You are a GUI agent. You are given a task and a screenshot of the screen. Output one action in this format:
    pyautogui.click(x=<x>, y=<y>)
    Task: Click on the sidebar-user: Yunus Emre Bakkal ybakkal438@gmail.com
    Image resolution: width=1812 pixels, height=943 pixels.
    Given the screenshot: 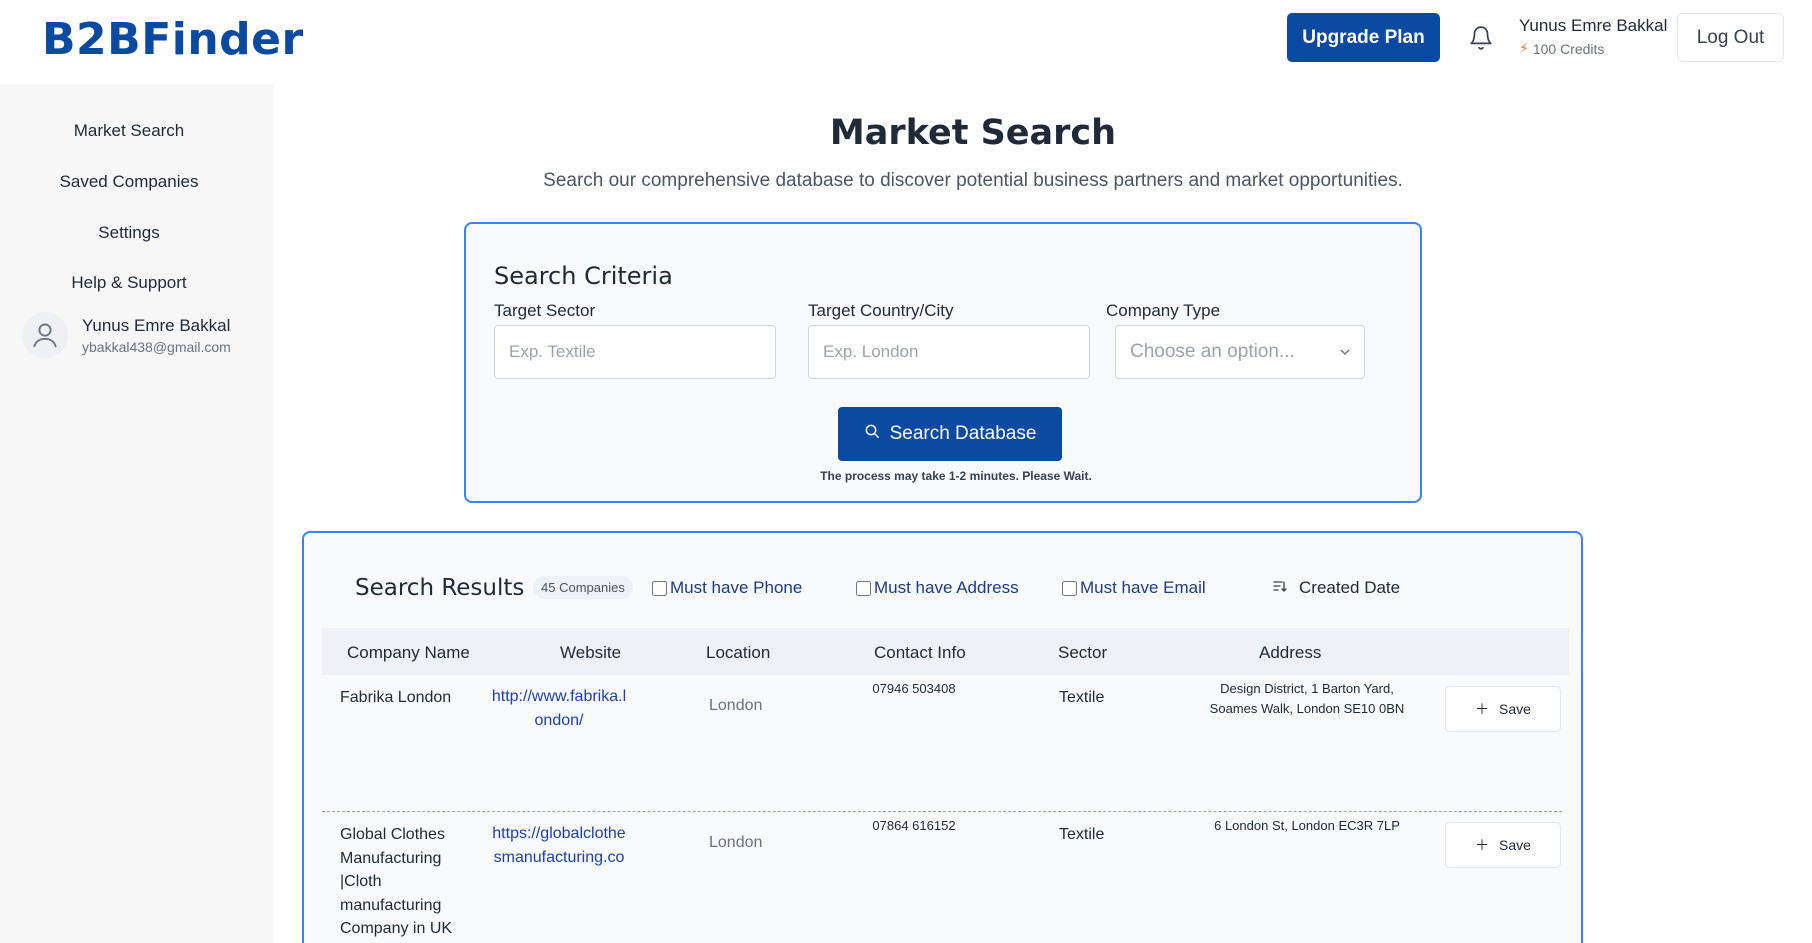 What is the action you would take?
    pyautogui.click(x=126, y=335)
    